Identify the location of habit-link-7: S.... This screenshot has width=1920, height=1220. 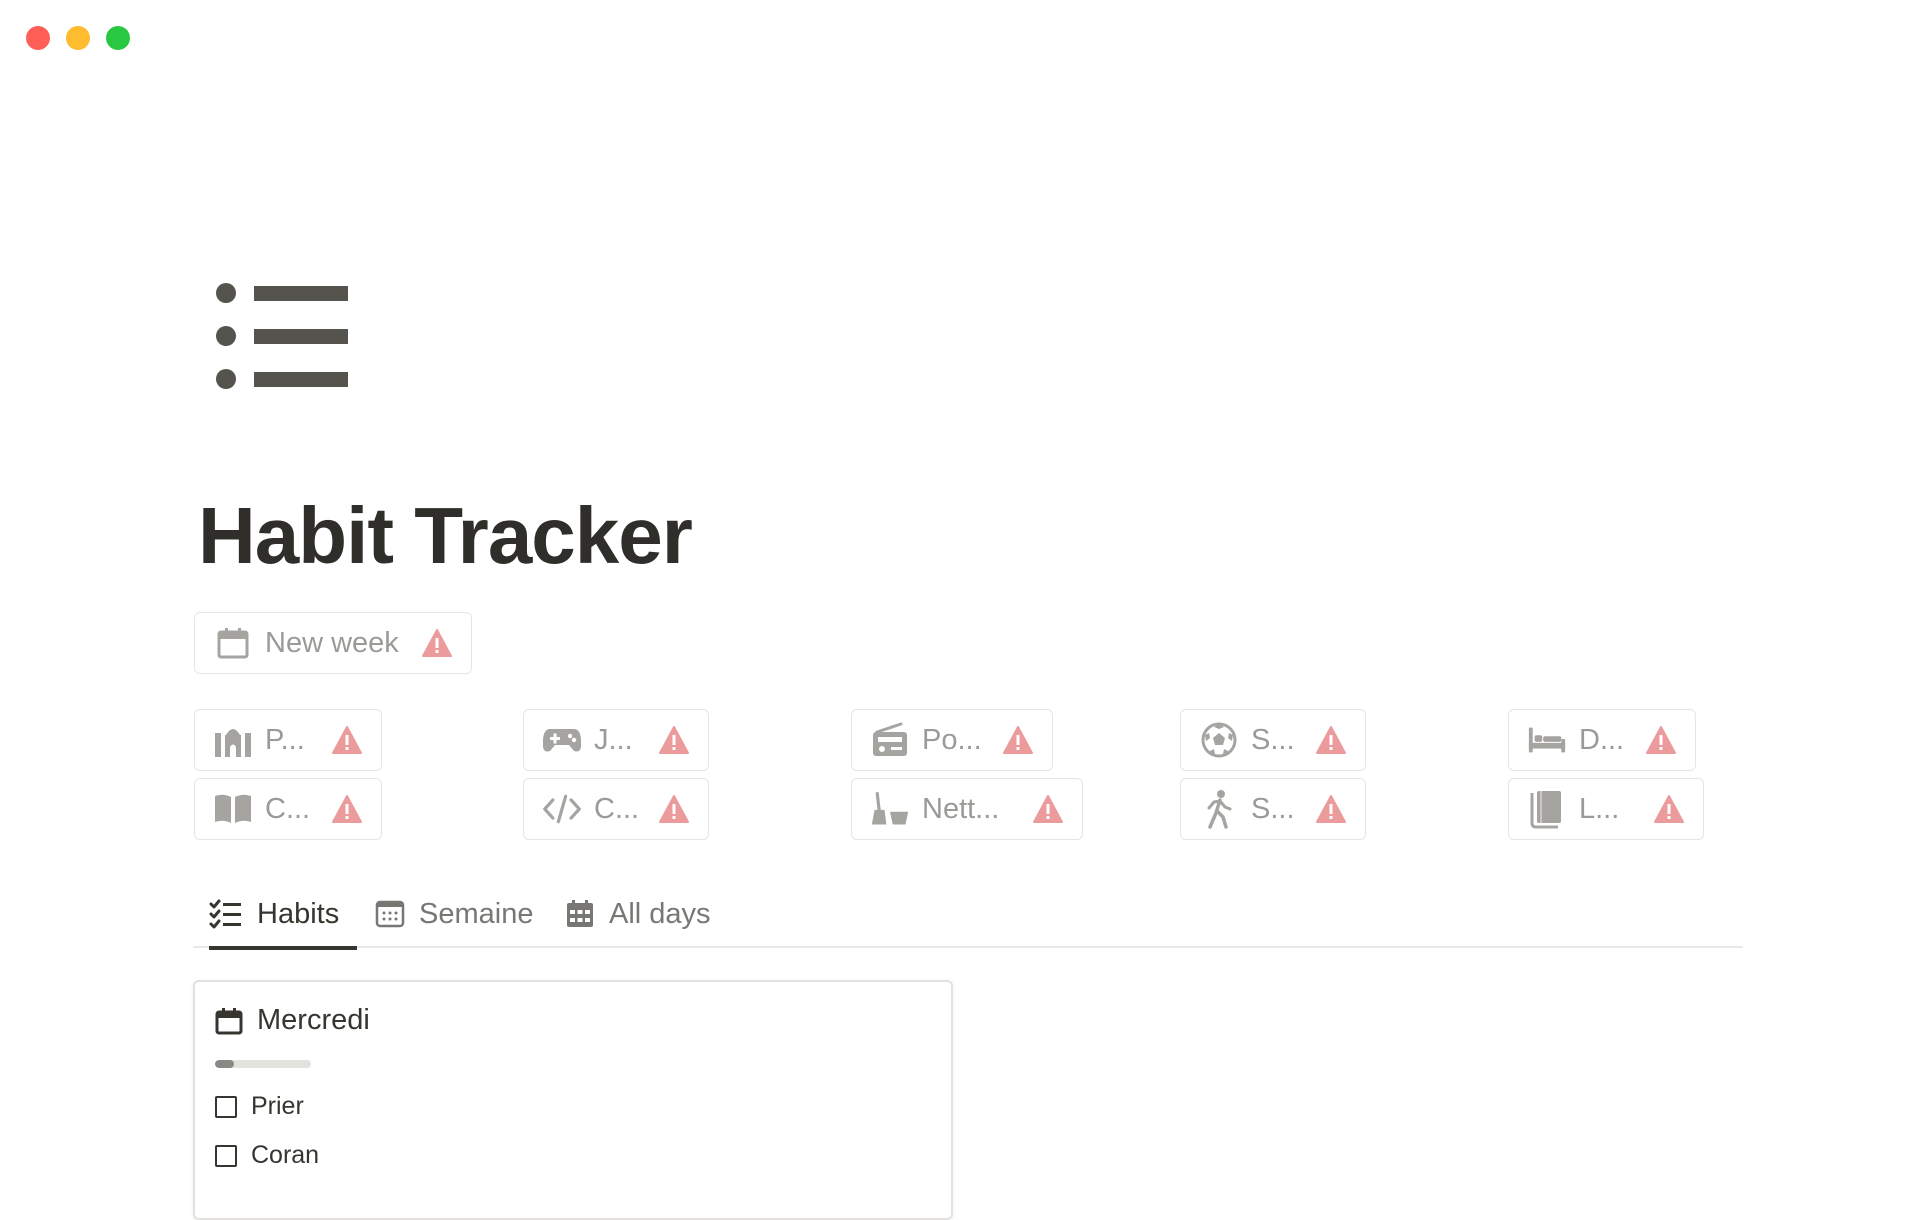
(1273, 740).